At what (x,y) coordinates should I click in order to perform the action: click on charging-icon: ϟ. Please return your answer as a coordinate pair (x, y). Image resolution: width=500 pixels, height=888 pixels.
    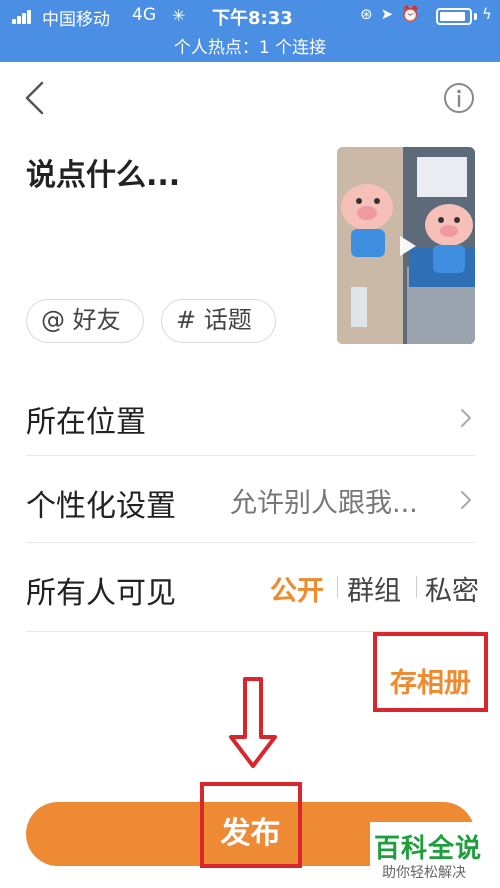
    Looking at the image, I should click on (487, 14).